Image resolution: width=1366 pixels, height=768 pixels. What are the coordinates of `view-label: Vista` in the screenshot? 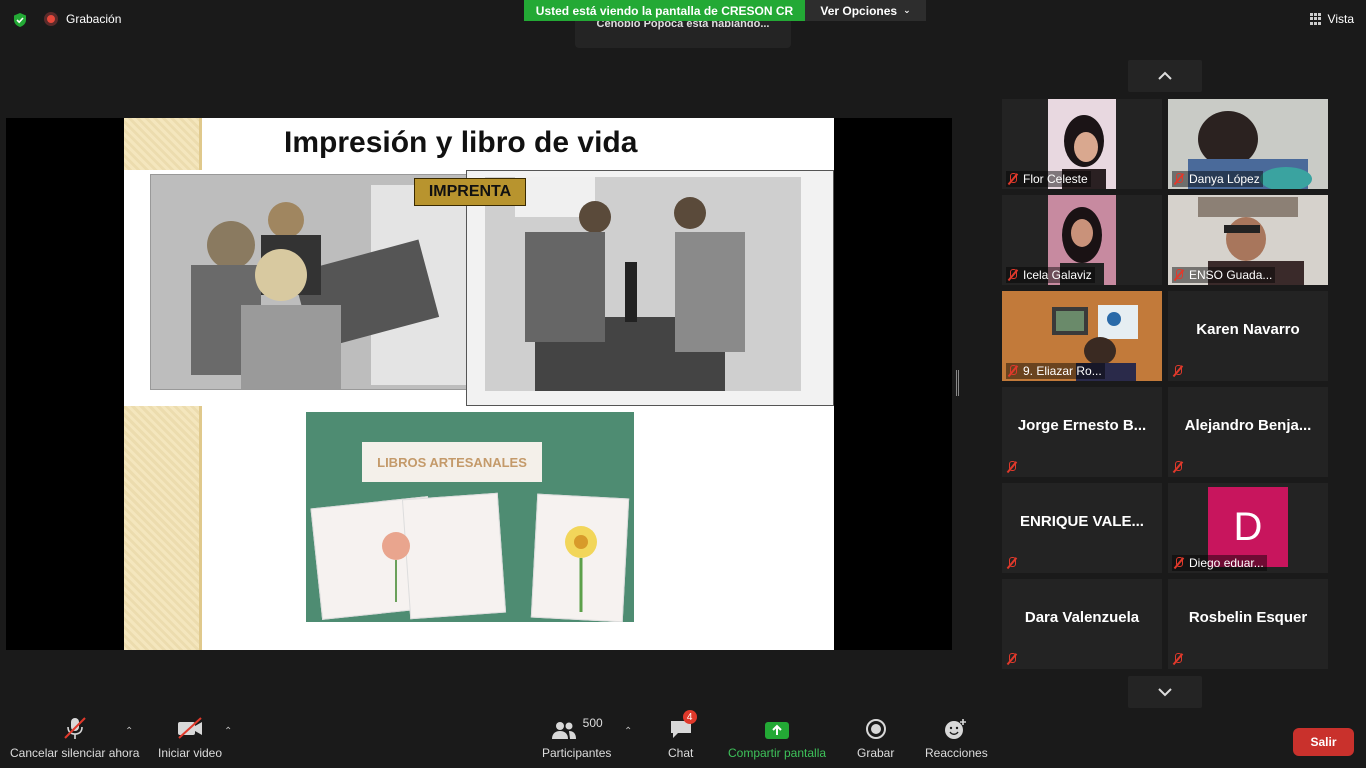 It's located at (1340, 19).